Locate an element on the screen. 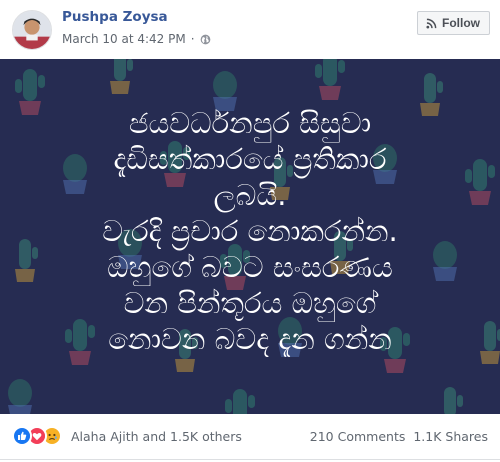 This screenshot has width=500, height=462. footer-divider is located at coordinates (250, 459).